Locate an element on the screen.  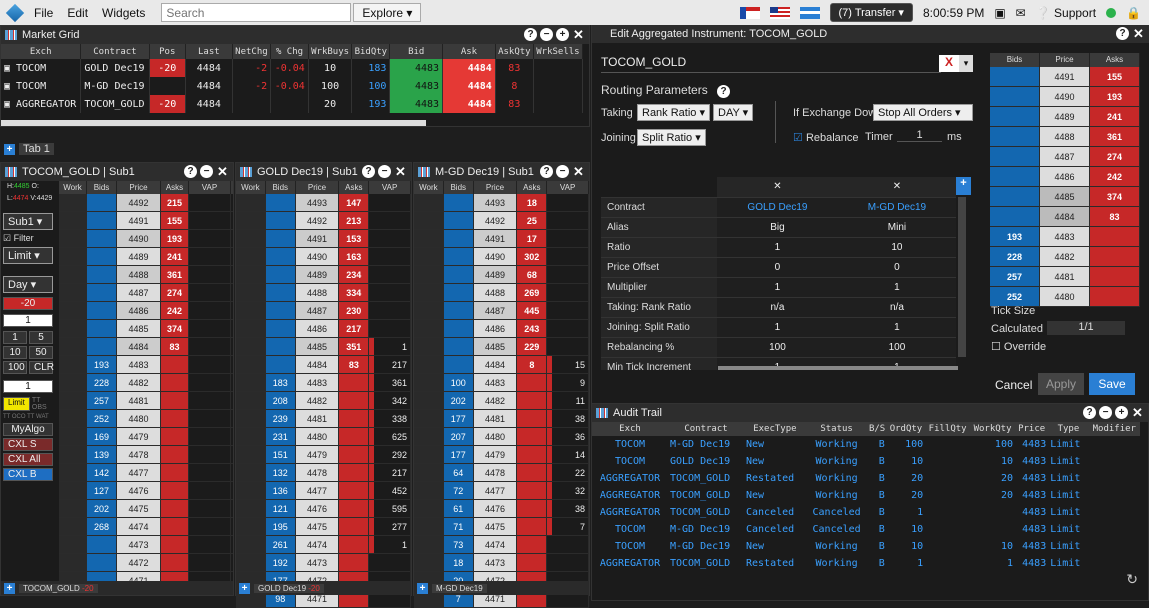
grid-cell: 8 is located at coordinates (514, 86).